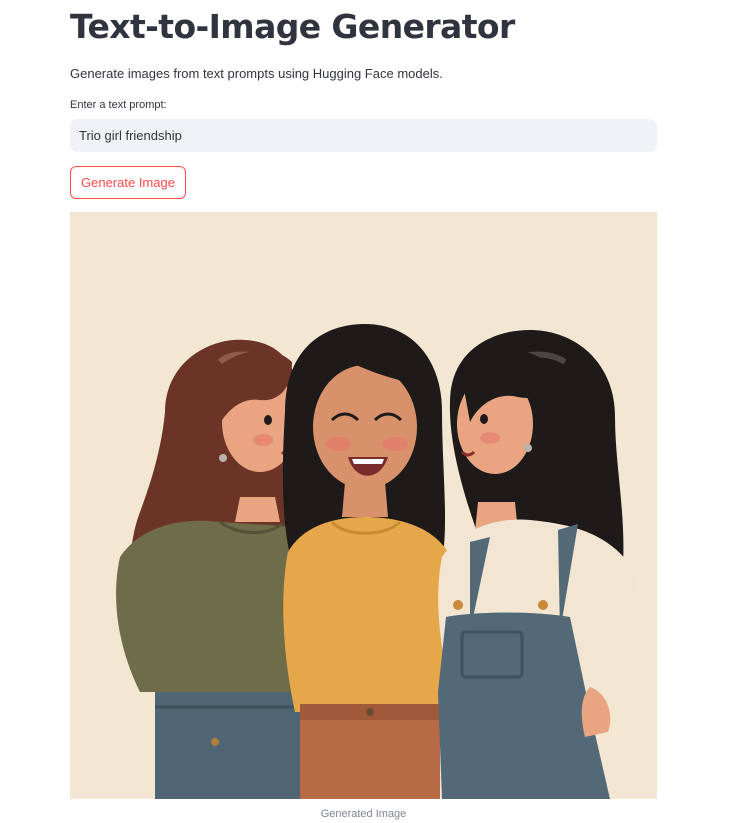 The image size is (734, 823). Describe the element at coordinates (363, 135) in the screenshot. I see `prompt-input` at that location.